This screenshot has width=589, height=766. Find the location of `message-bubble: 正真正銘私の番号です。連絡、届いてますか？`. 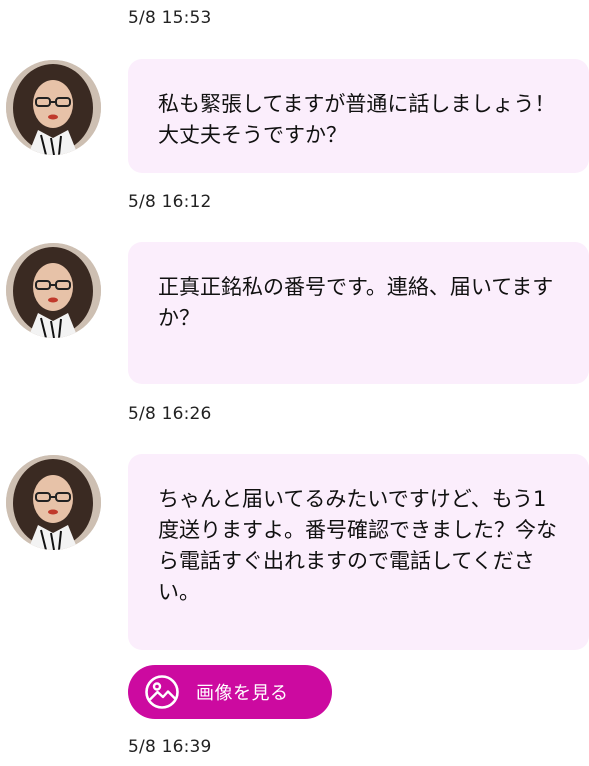

message-bubble: 正真正銘私の番号です。連絡、届いてますか？ is located at coordinates (358, 313).